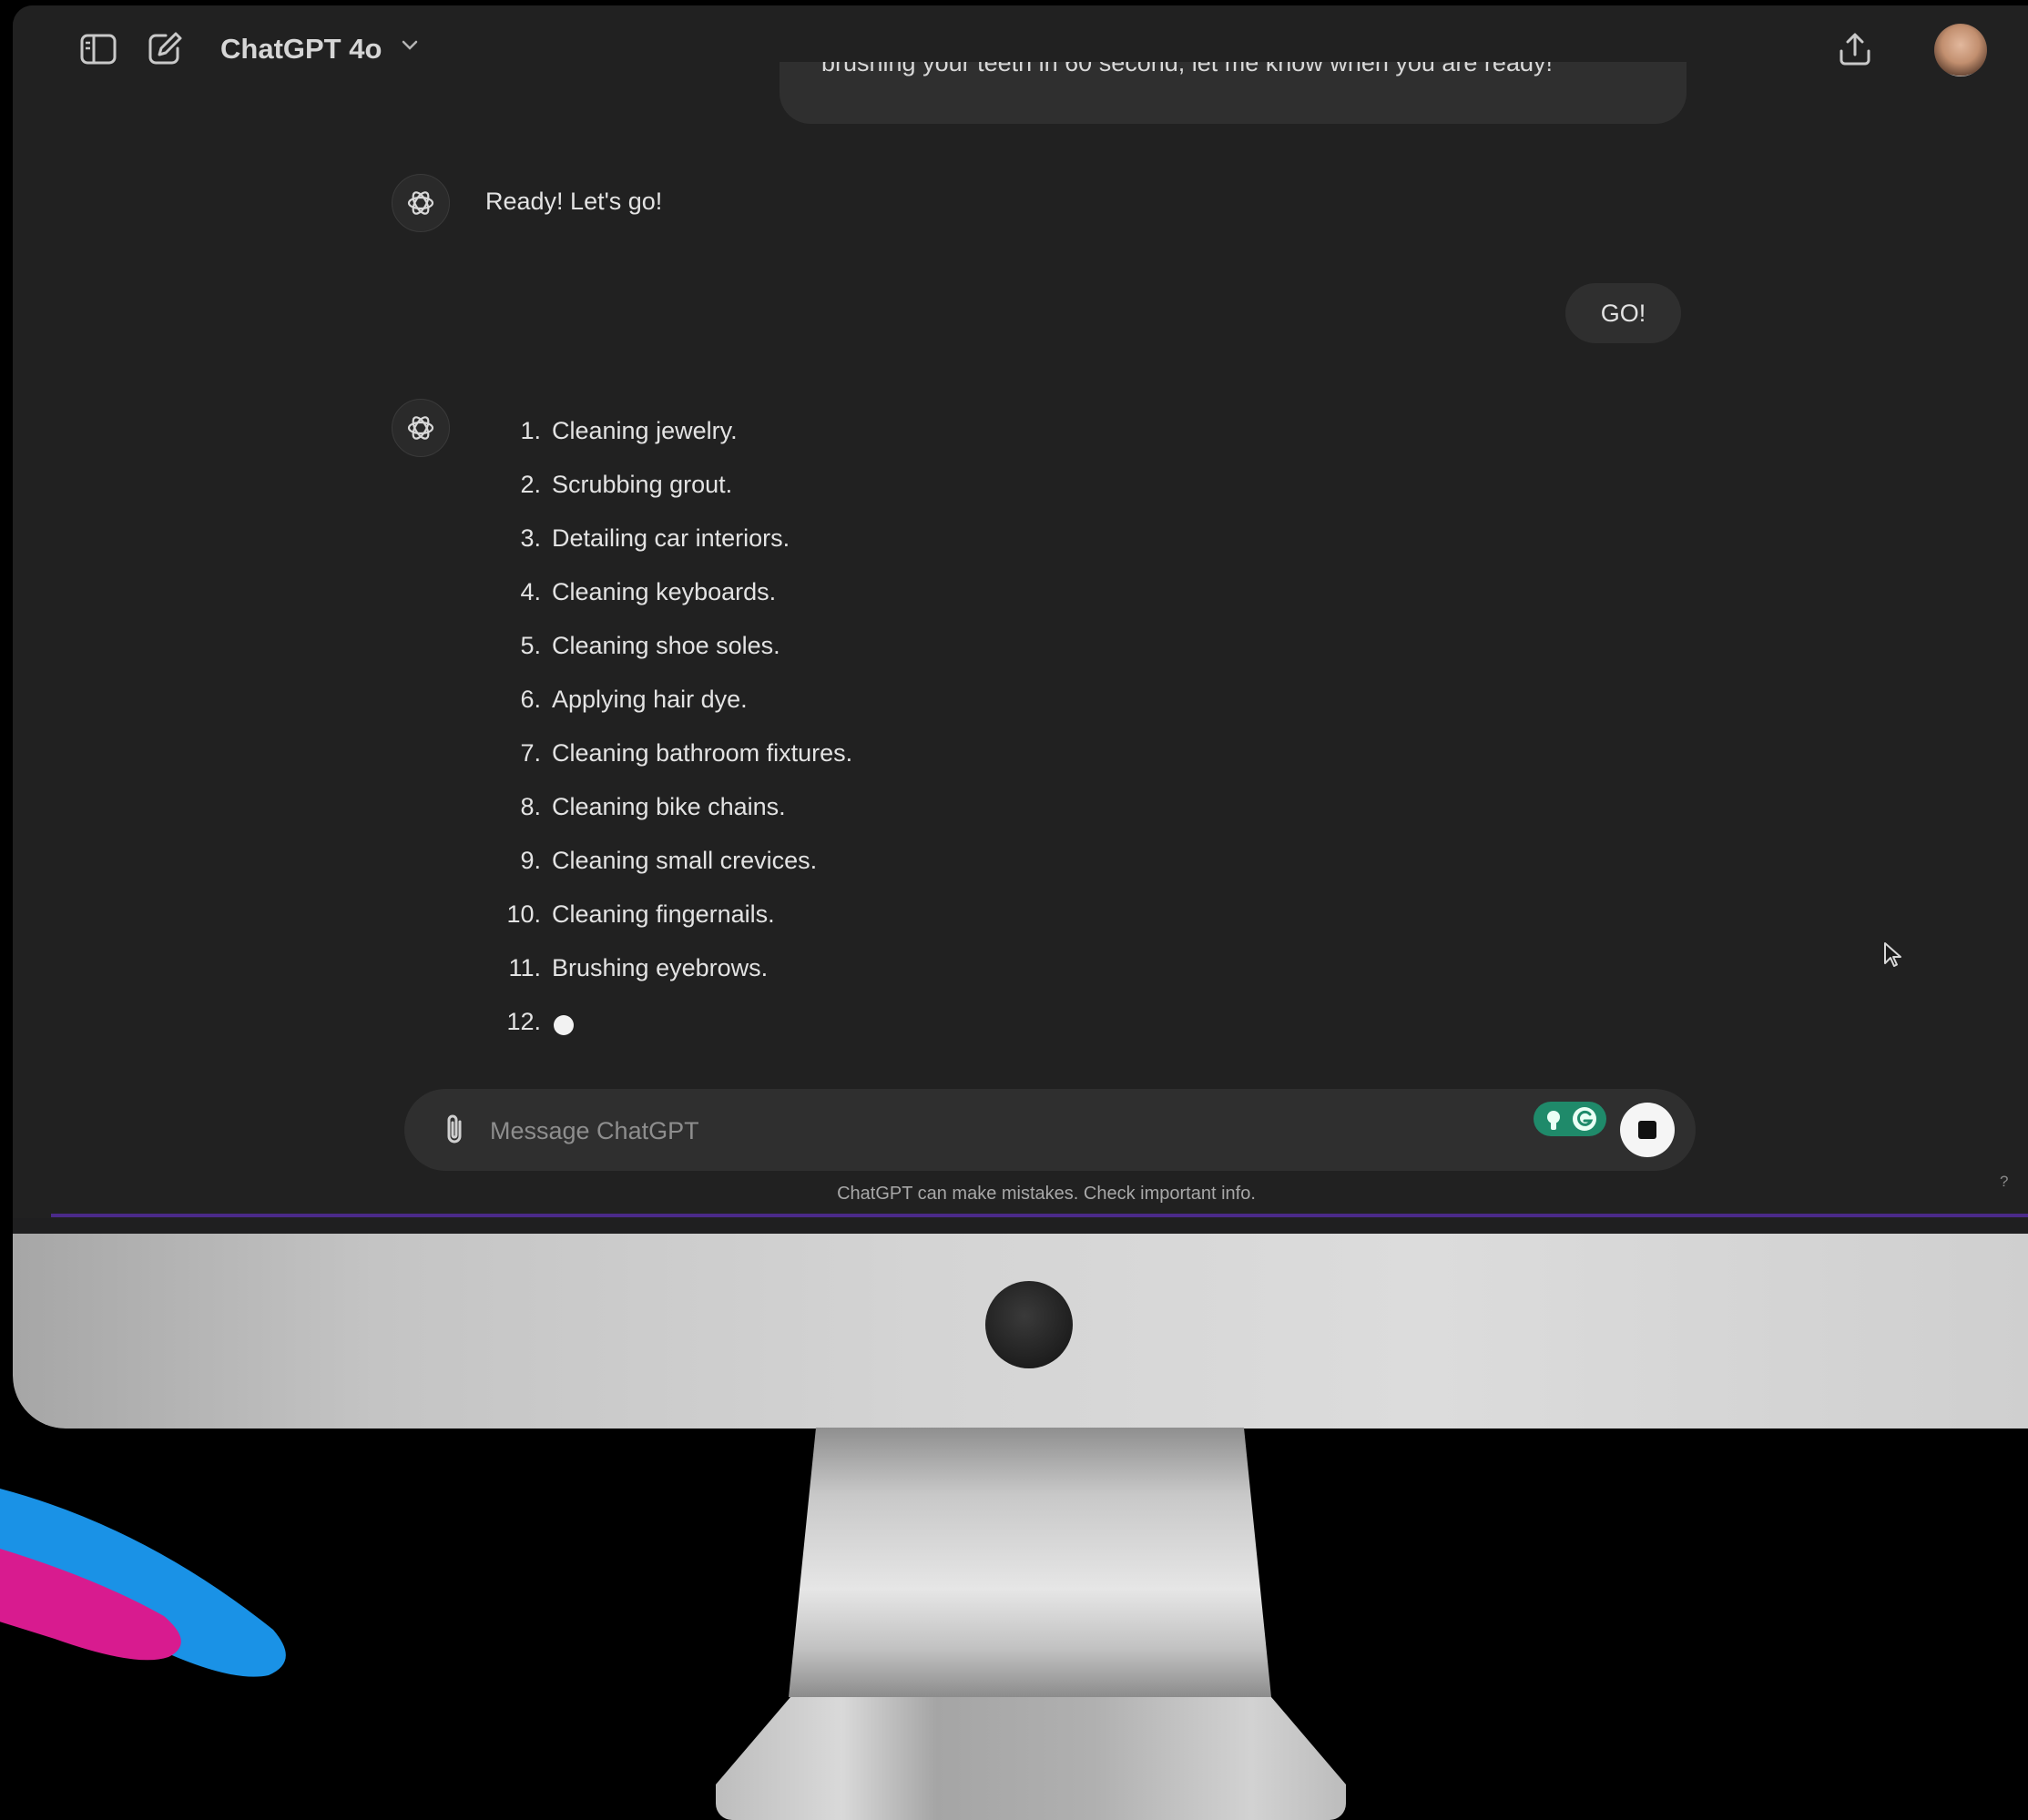  I want to click on user-message-bubble: GO!, so click(1623, 313).